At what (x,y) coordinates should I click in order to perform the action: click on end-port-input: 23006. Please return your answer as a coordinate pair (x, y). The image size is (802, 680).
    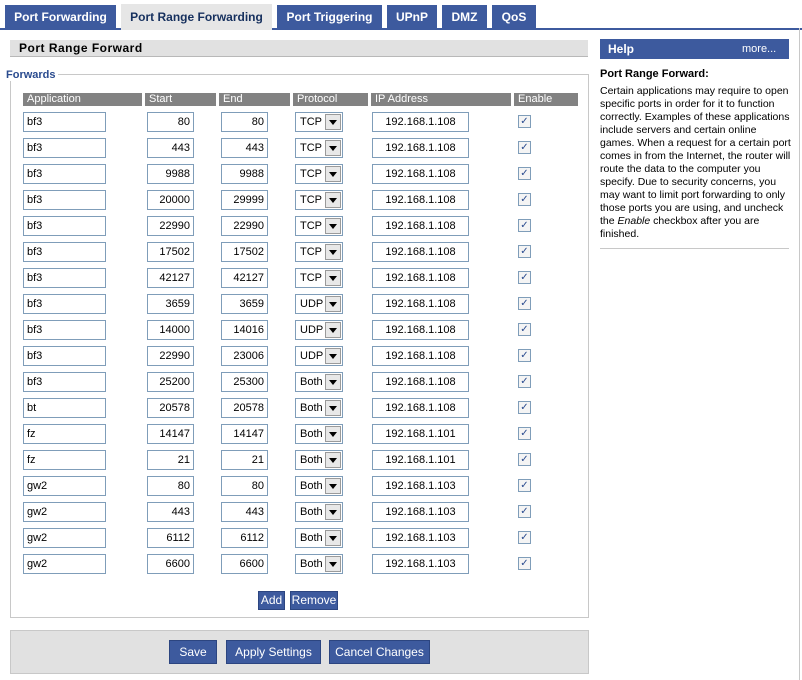
    Looking at the image, I should click on (244, 356).